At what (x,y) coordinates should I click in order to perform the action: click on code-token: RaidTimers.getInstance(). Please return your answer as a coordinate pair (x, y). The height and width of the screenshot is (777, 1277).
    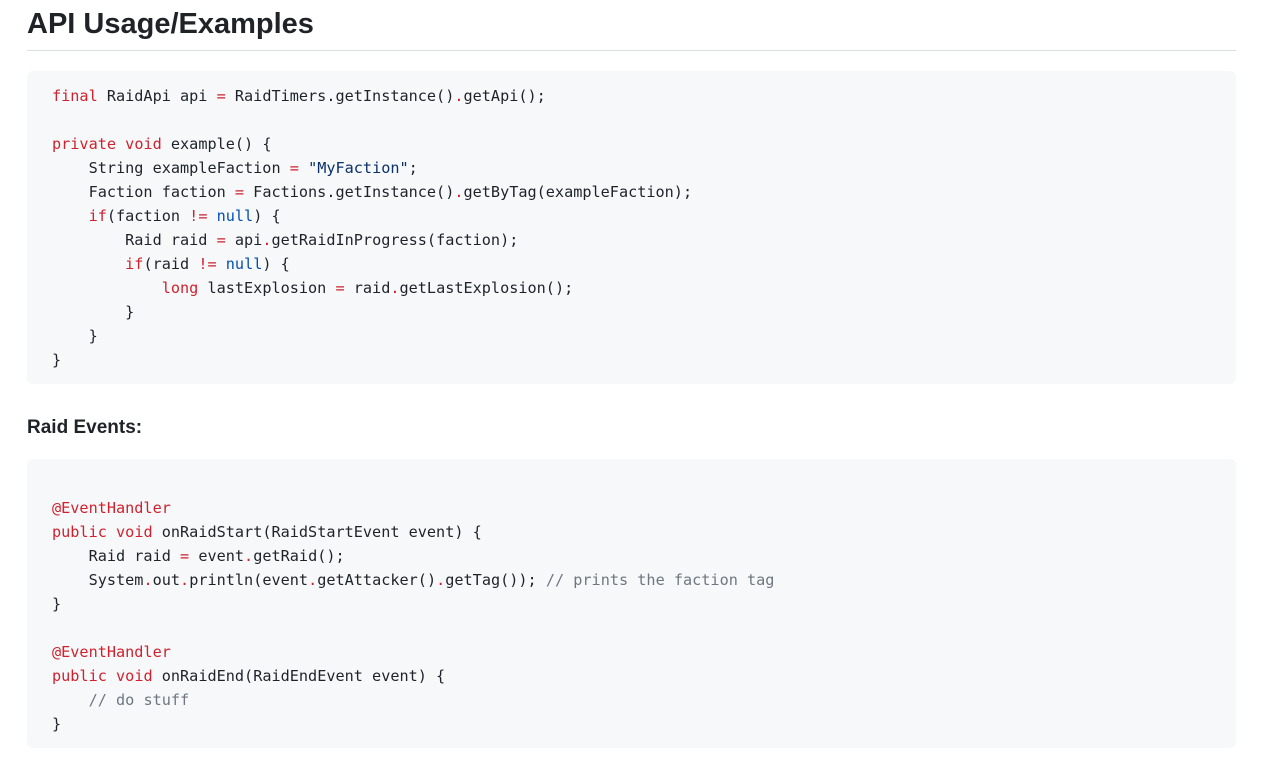
    Looking at the image, I should click on (340, 96).